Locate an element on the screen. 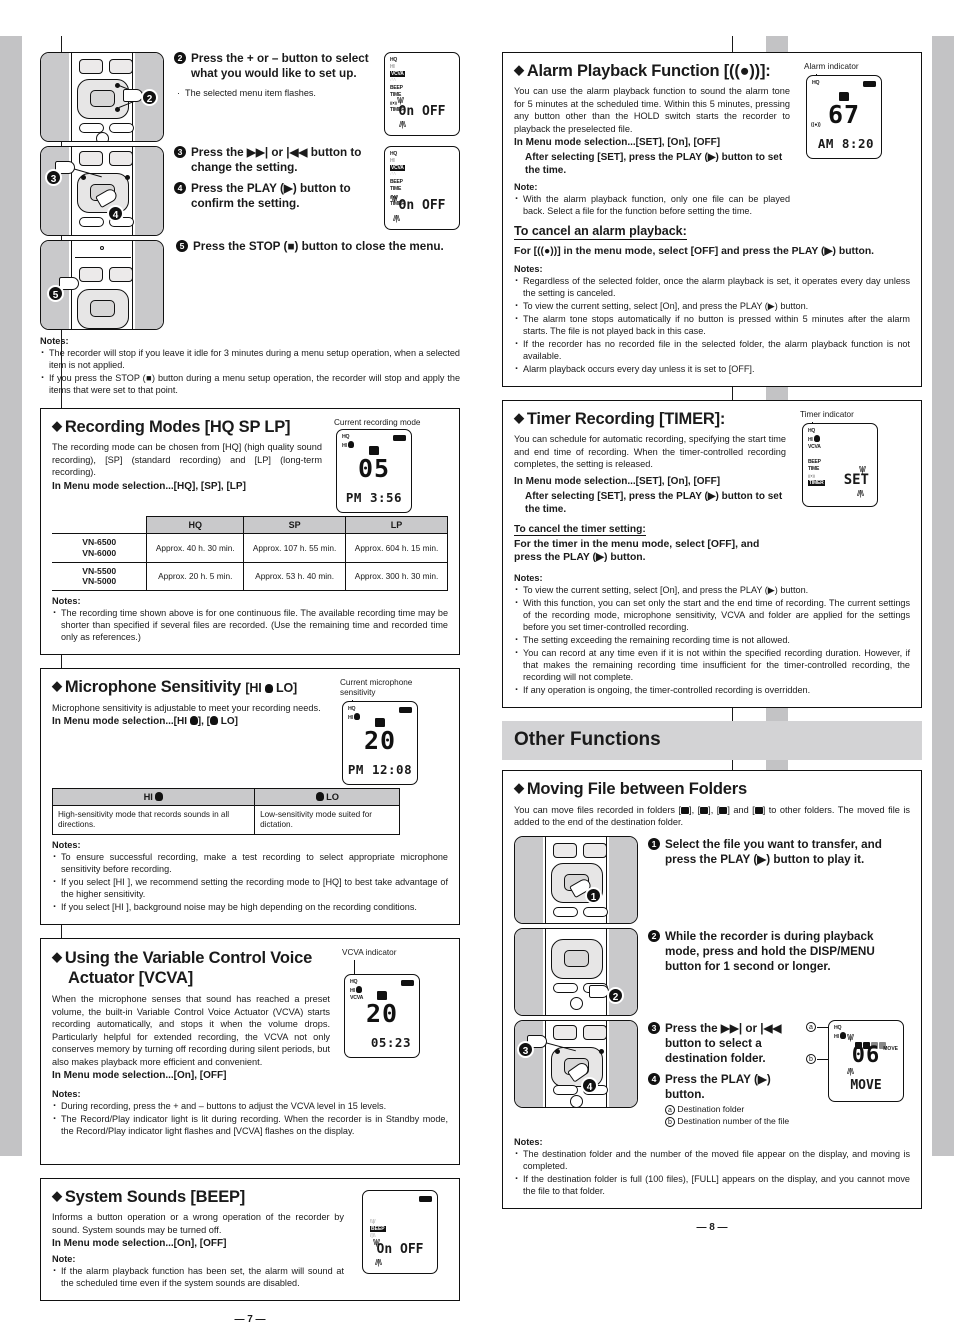 This screenshot has width=954, height=1325. table-cell: Approx. 107 h. 55 min. is located at coordinates (295, 548).